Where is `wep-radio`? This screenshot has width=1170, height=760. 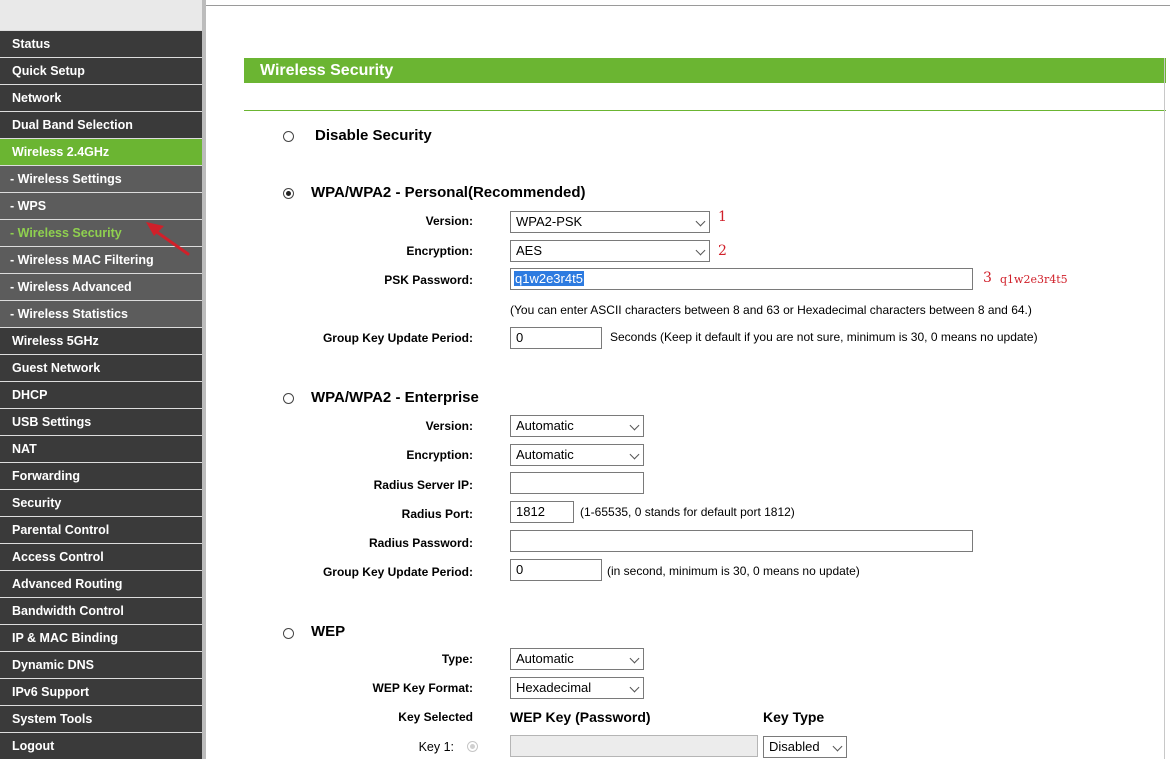
wep-radio is located at coordinates (288, 633).